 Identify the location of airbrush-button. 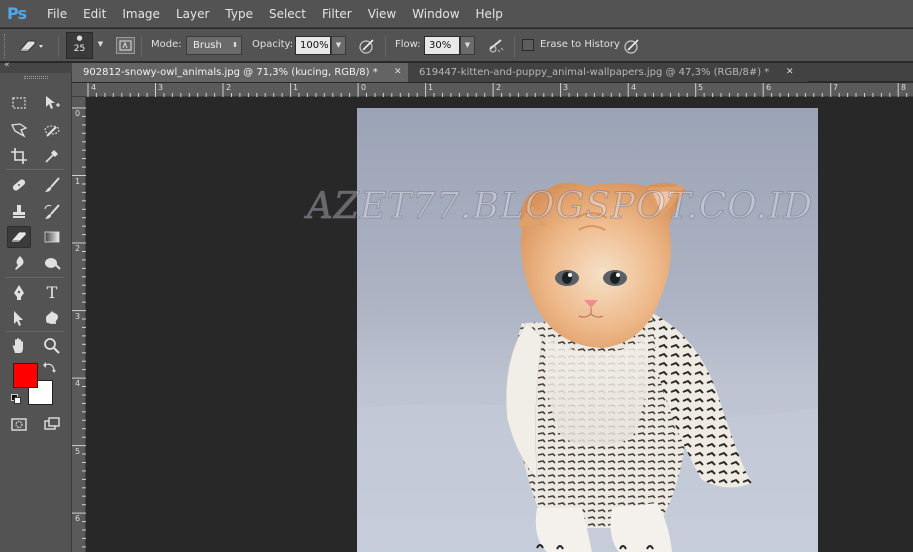
(497, 46).